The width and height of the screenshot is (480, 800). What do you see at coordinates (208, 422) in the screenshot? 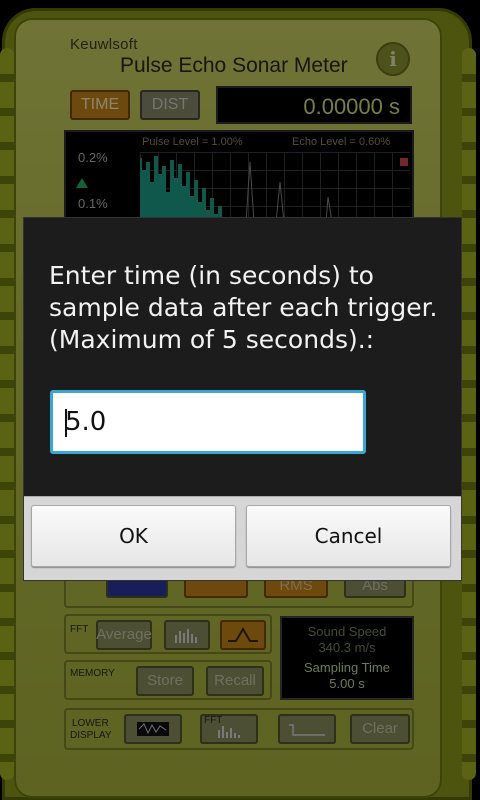
I see `sampling-time-input: 5.0` at bounding box center [208, 422].